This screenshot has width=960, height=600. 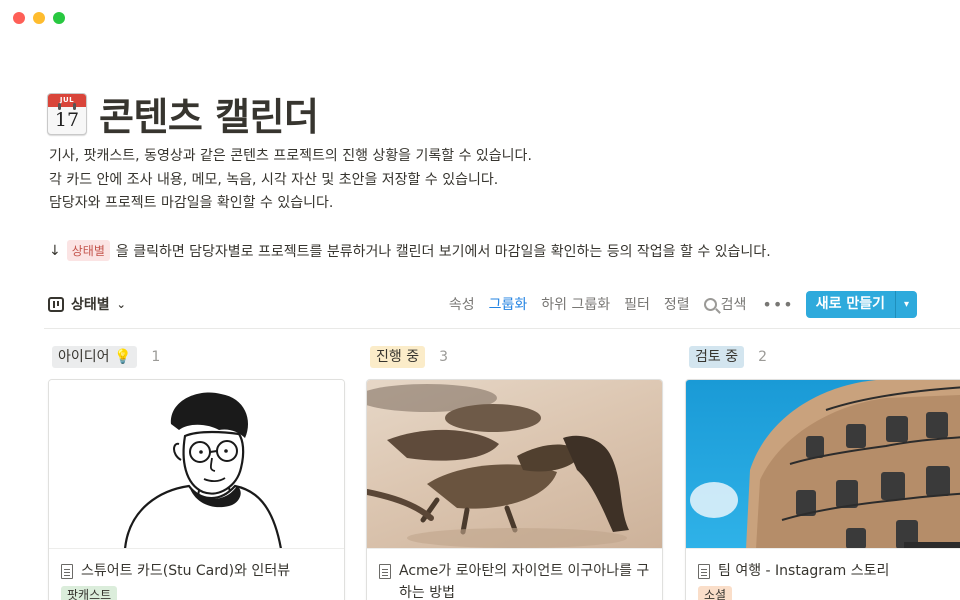 I want to click on minimize-window-button, so click(x=39, y=18).